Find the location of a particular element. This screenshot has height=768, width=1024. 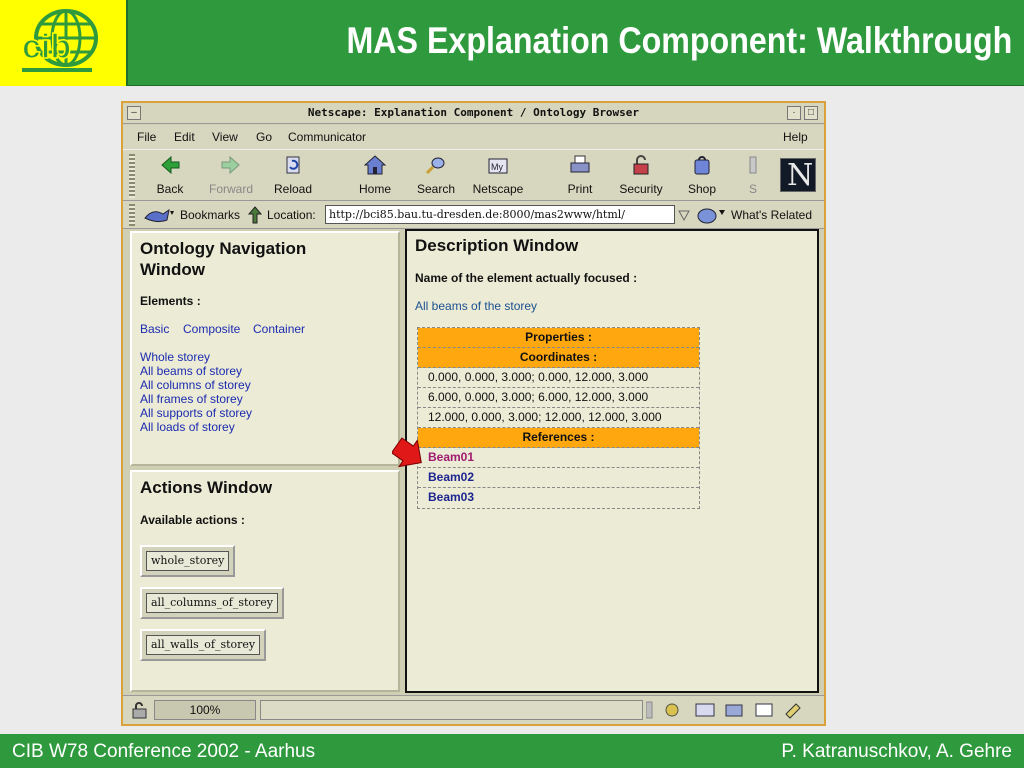

all-columns-of-storey-button: all_columns_of_storey is located at coordinates (212, 603).